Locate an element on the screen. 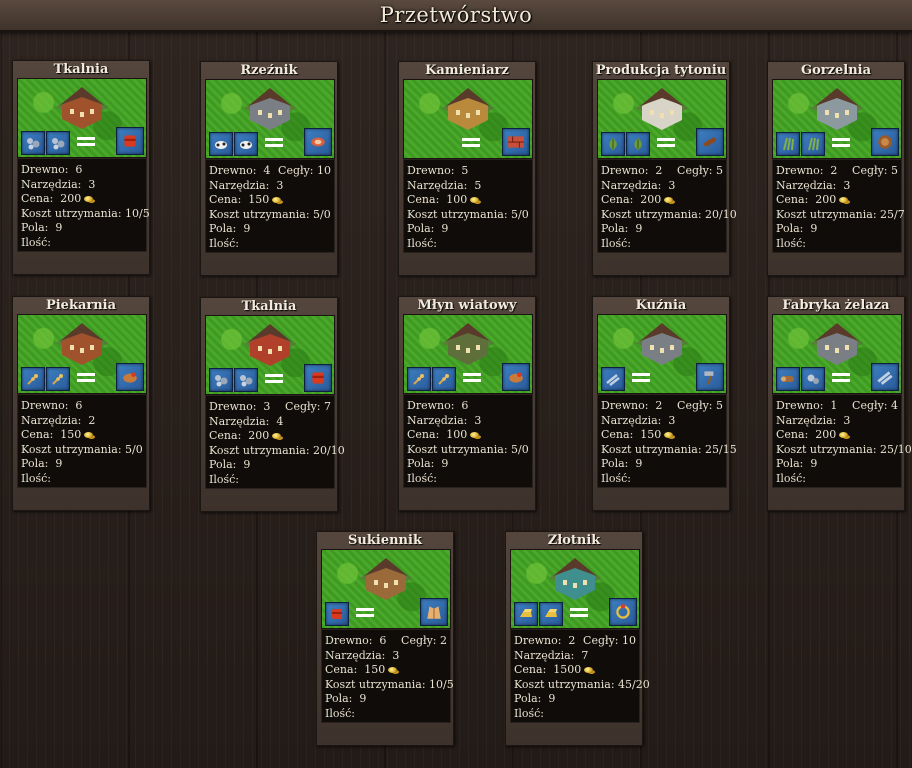 The image size is (912, 768). upkeep-label: Koszt utrzymania: is located at coordinates (457, 449).